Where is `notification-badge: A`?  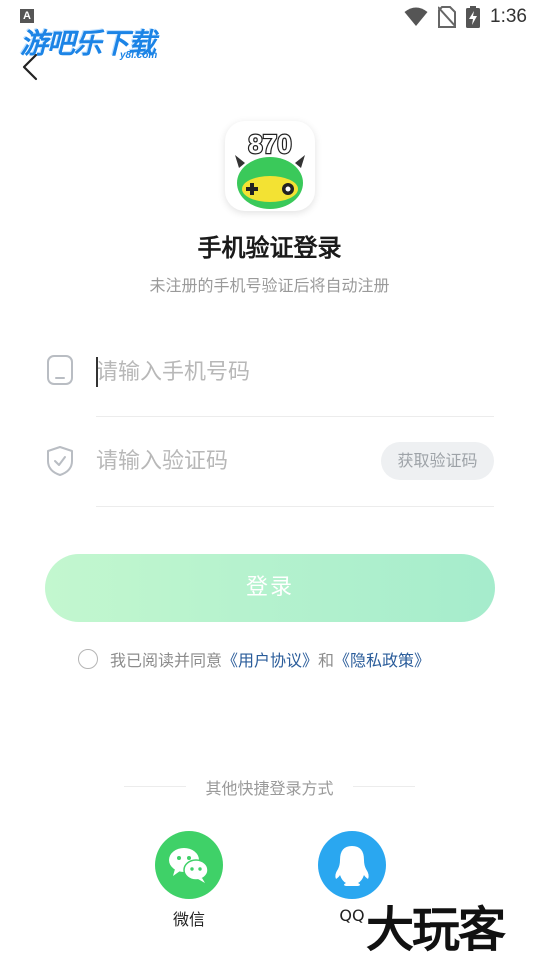 notification-badge: A is located at coordinates (27, 16).